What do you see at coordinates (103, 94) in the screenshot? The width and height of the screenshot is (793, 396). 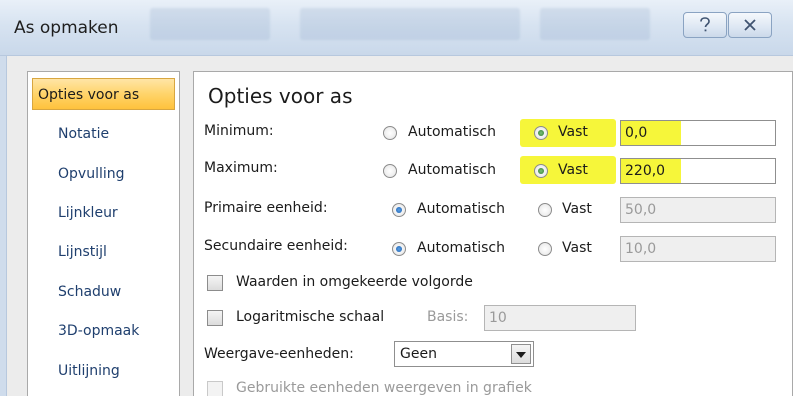 I see `nav-item-opties-voor-as: Opties voor as` at bounding box center [103, 94].